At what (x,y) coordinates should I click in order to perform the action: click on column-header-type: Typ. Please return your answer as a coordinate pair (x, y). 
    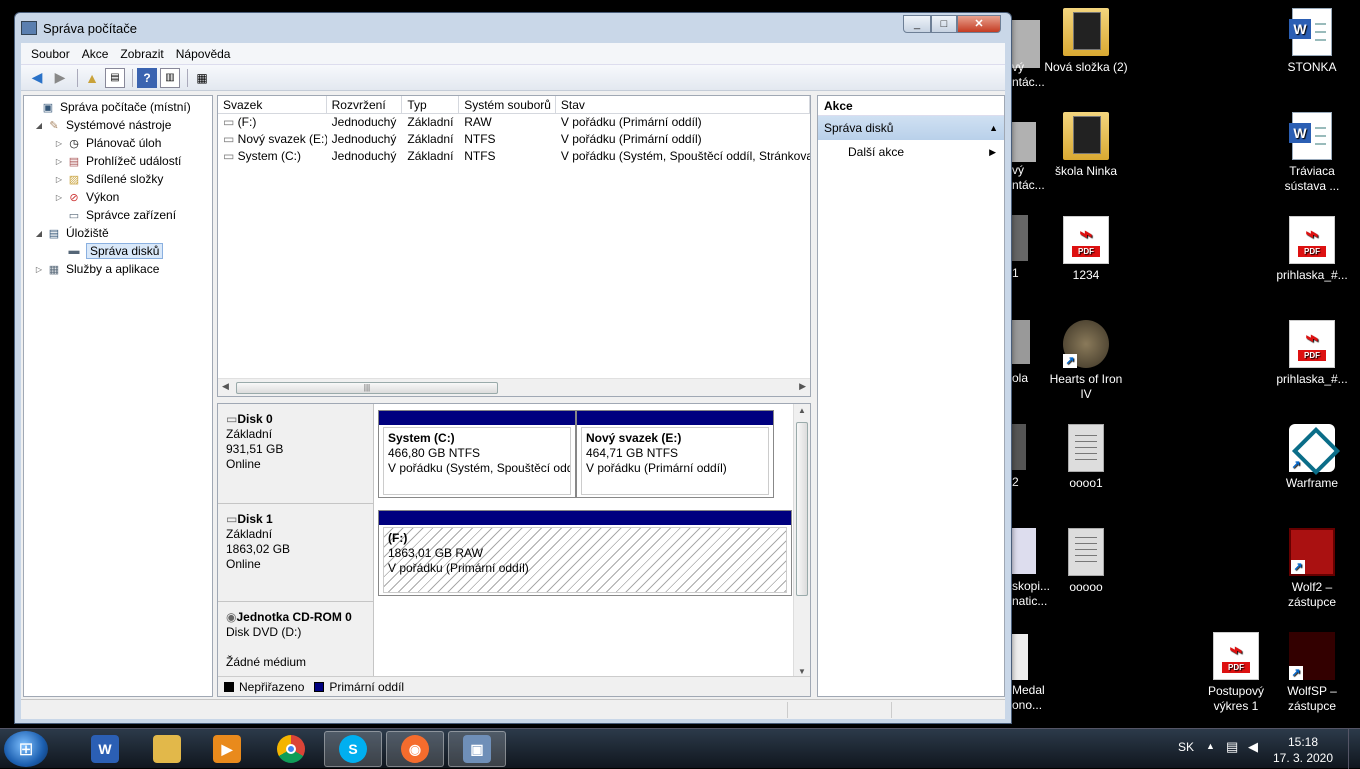
    Looking at the image, I should click on (431, 104).